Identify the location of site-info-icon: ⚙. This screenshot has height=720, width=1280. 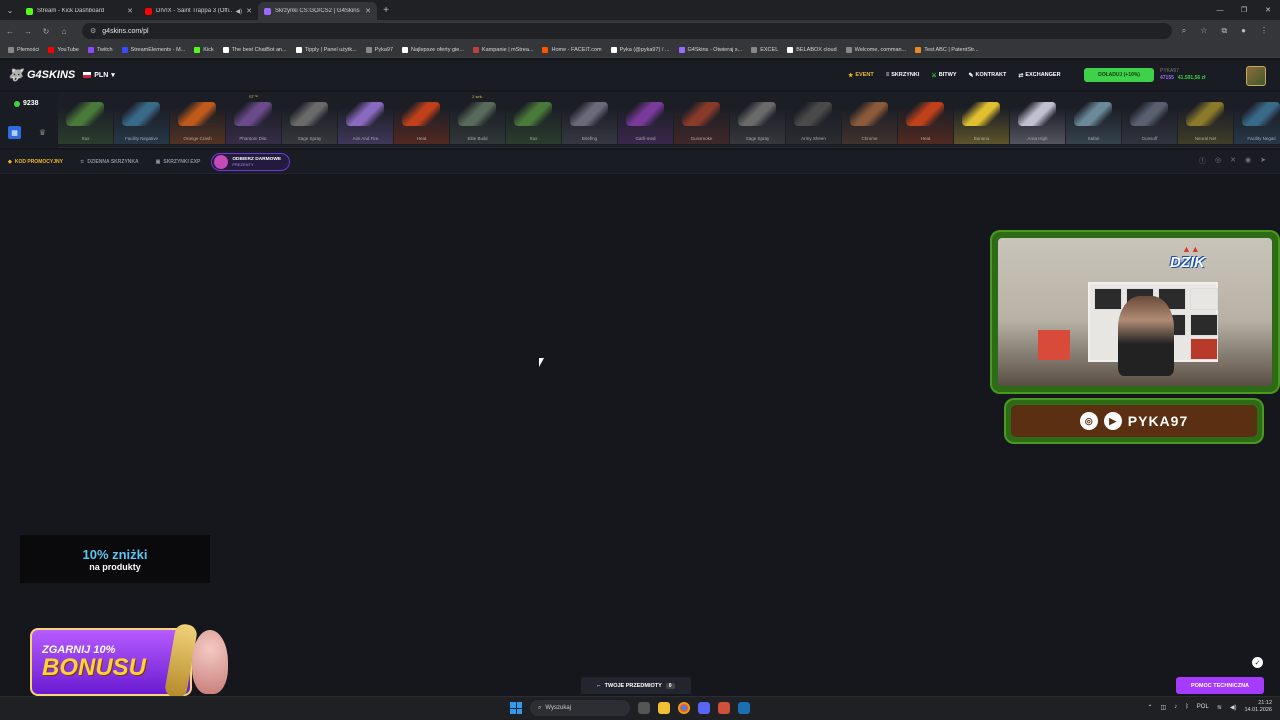
(93, 31).